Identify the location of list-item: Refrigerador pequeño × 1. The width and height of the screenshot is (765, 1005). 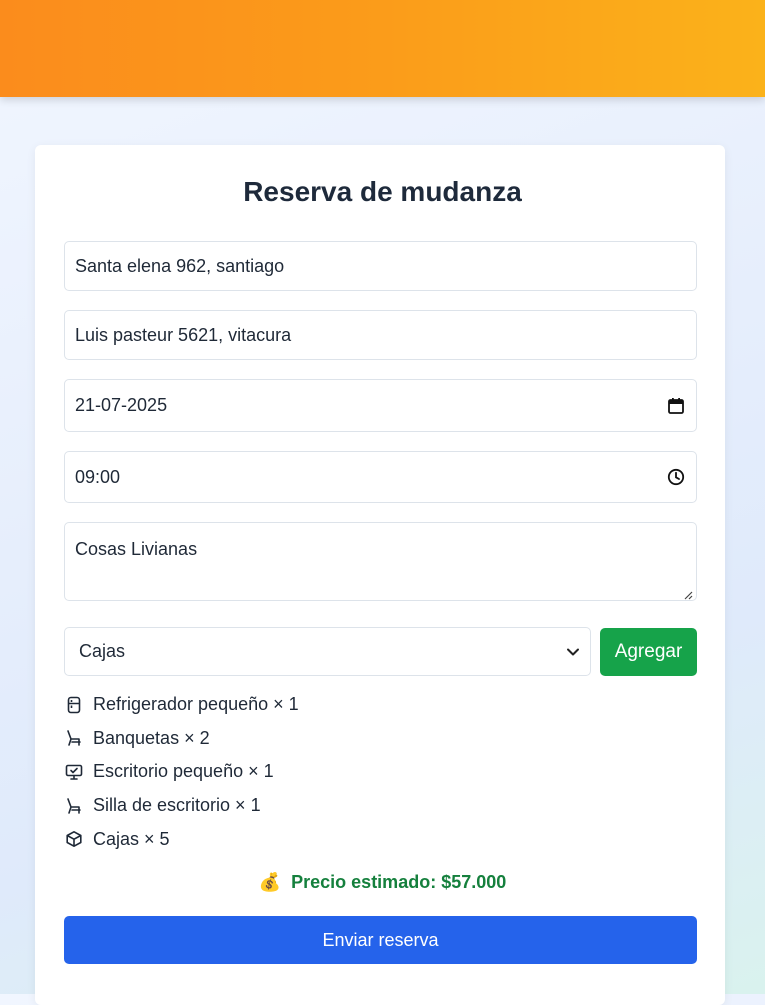
(181, 705).